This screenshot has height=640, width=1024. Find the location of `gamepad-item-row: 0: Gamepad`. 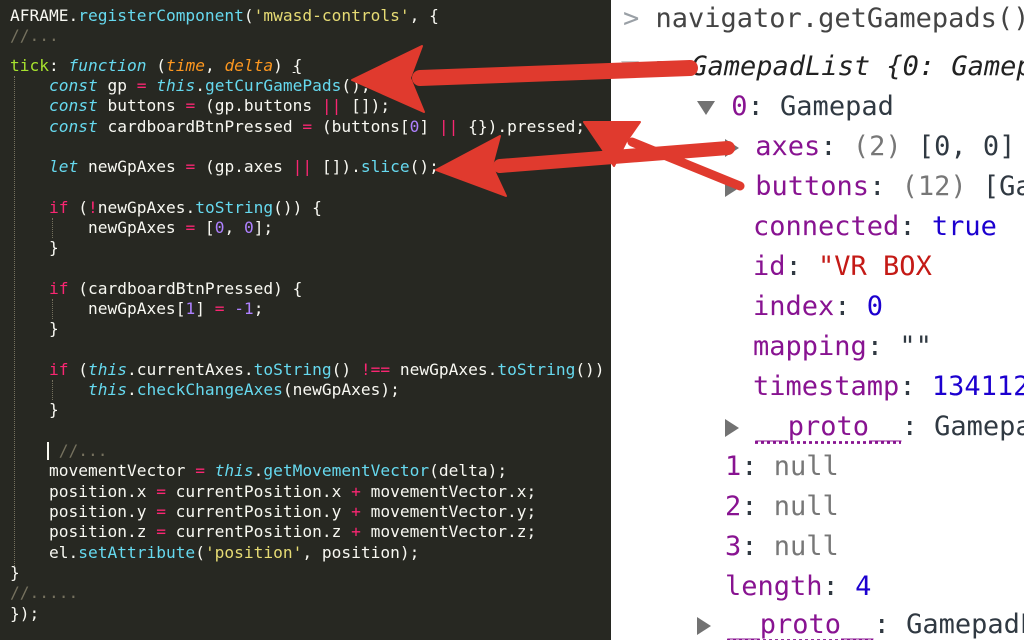

gamepad-item-row: 0: Gamepad is located at coordinates (795, 107).